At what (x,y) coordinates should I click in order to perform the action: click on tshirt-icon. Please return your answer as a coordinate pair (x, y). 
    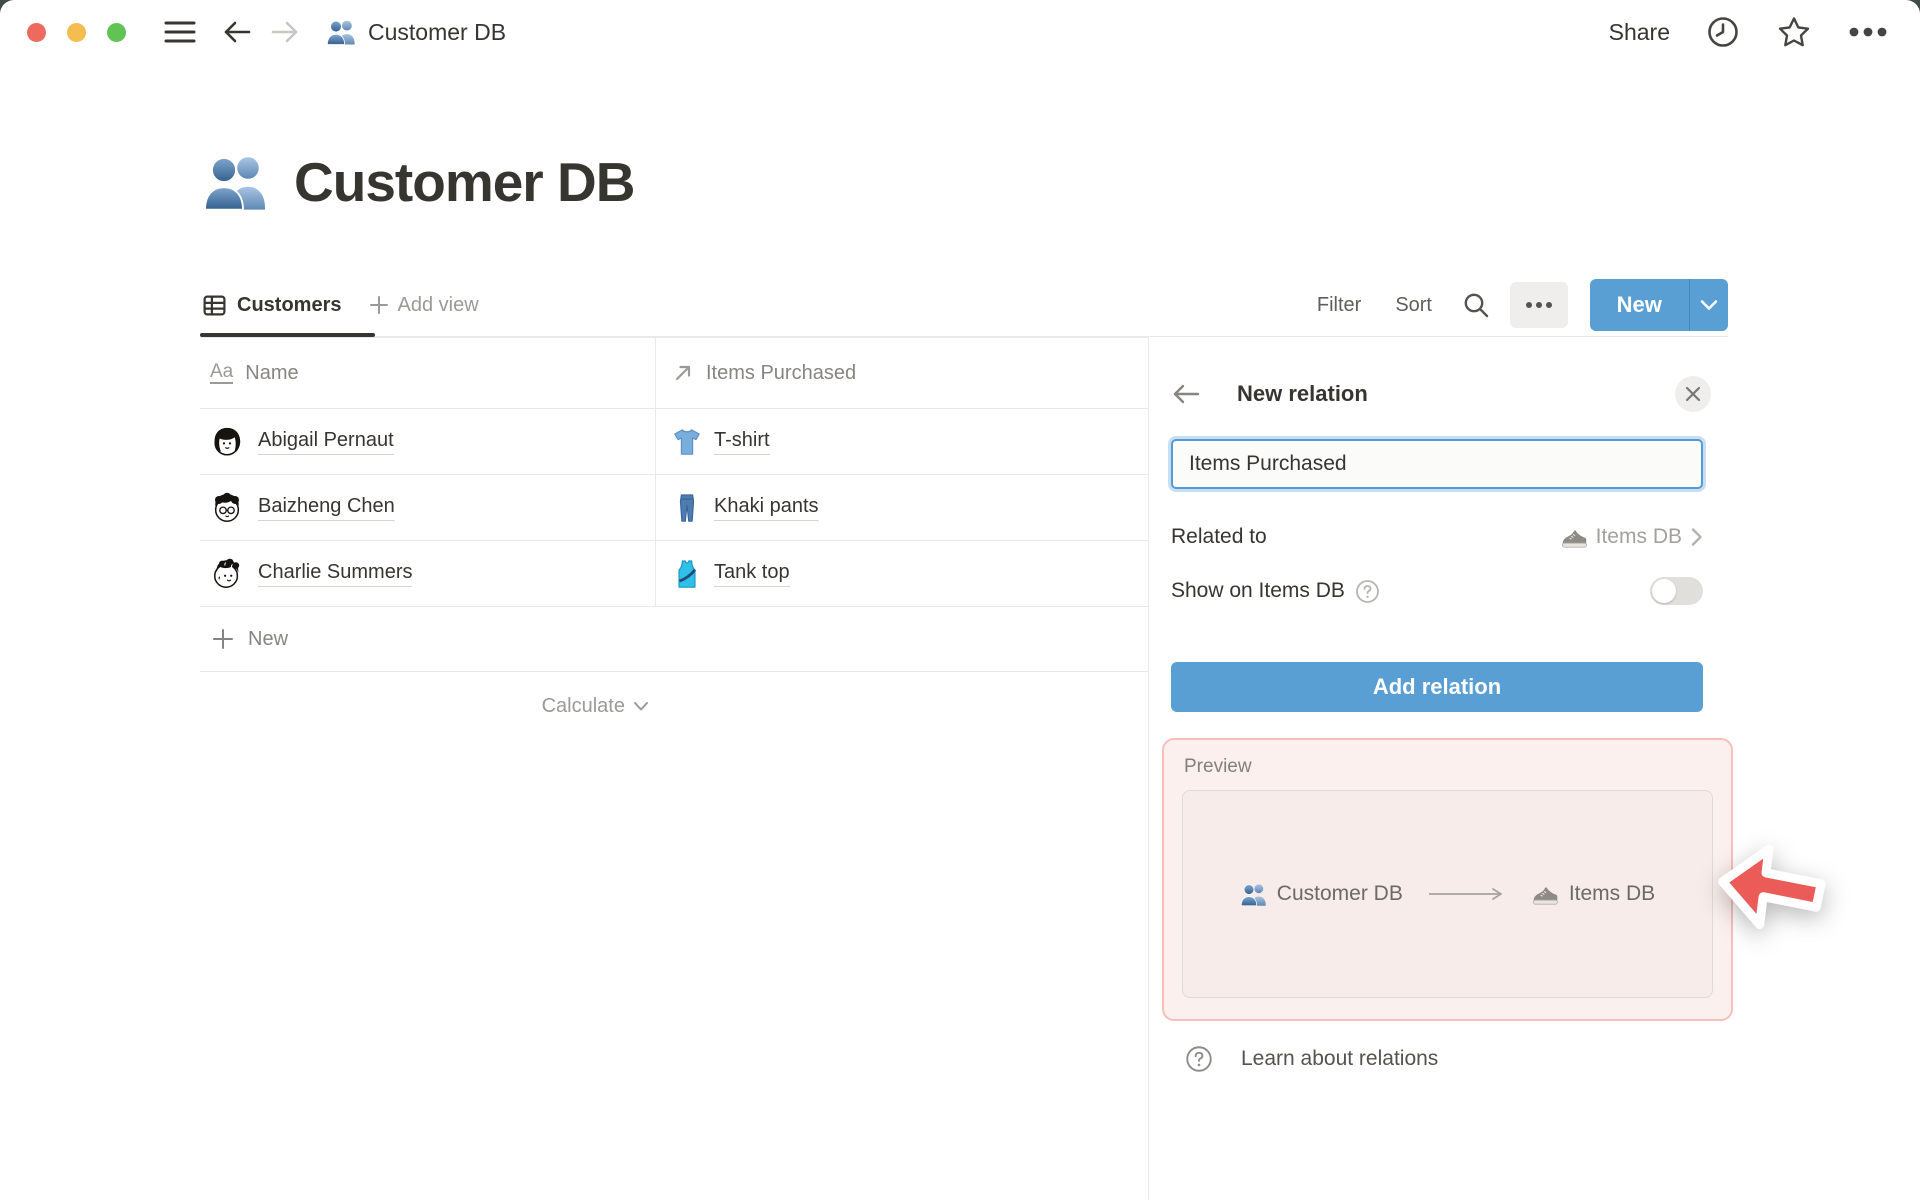
    Looking at the image, I should click on (687, 441).